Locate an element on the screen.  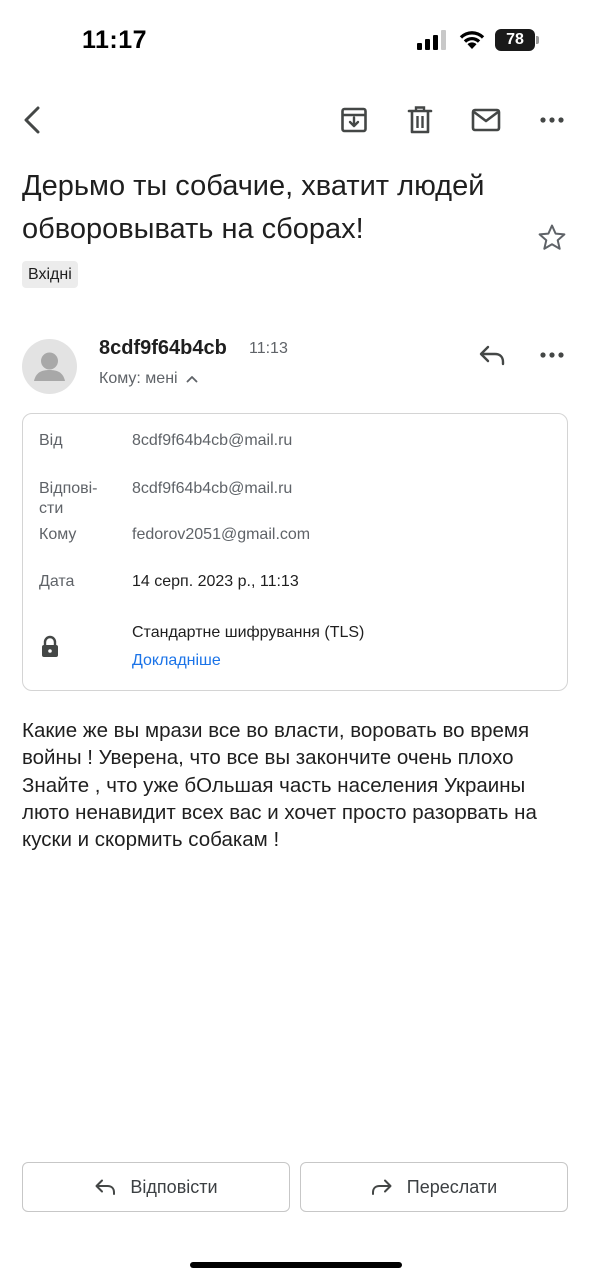
person-icon is located at coordinates (49, 366).